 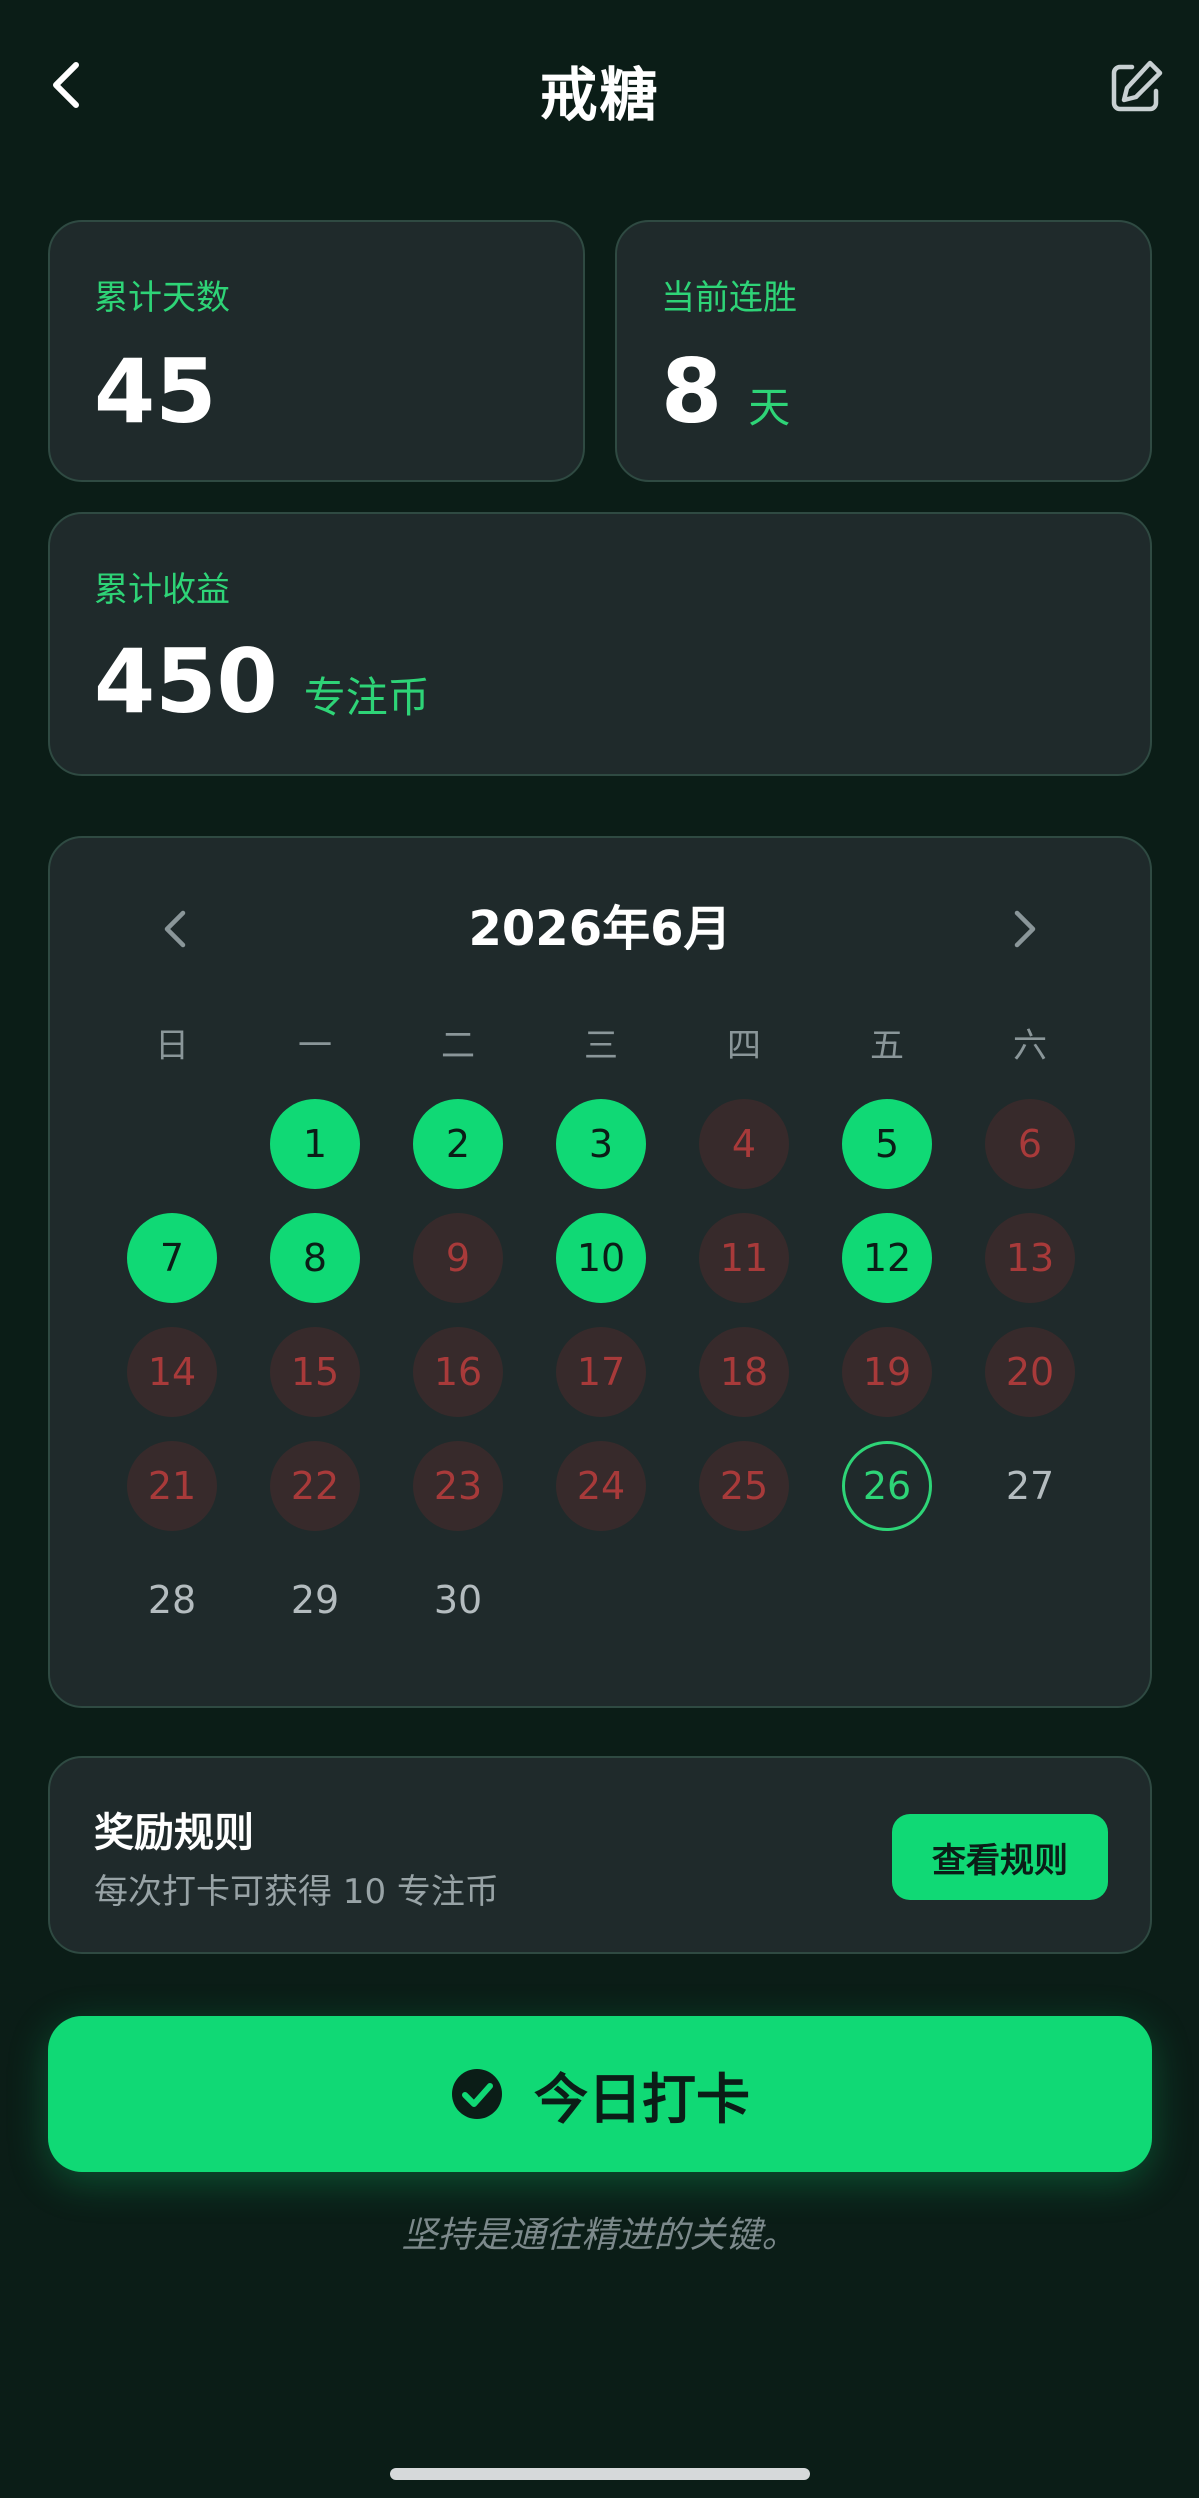 I want to click on weekday-label: 六, so click(x=1030, y=1046).